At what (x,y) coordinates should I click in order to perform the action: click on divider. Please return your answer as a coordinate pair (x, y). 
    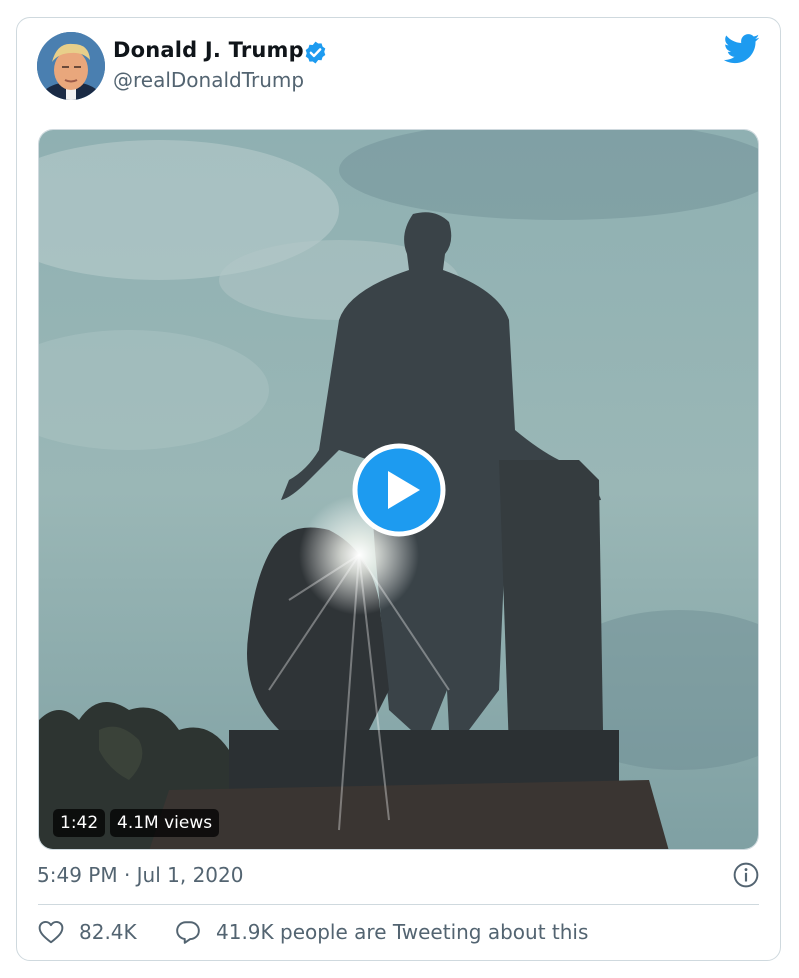
    Looking at the image, I should click on (398, 904).